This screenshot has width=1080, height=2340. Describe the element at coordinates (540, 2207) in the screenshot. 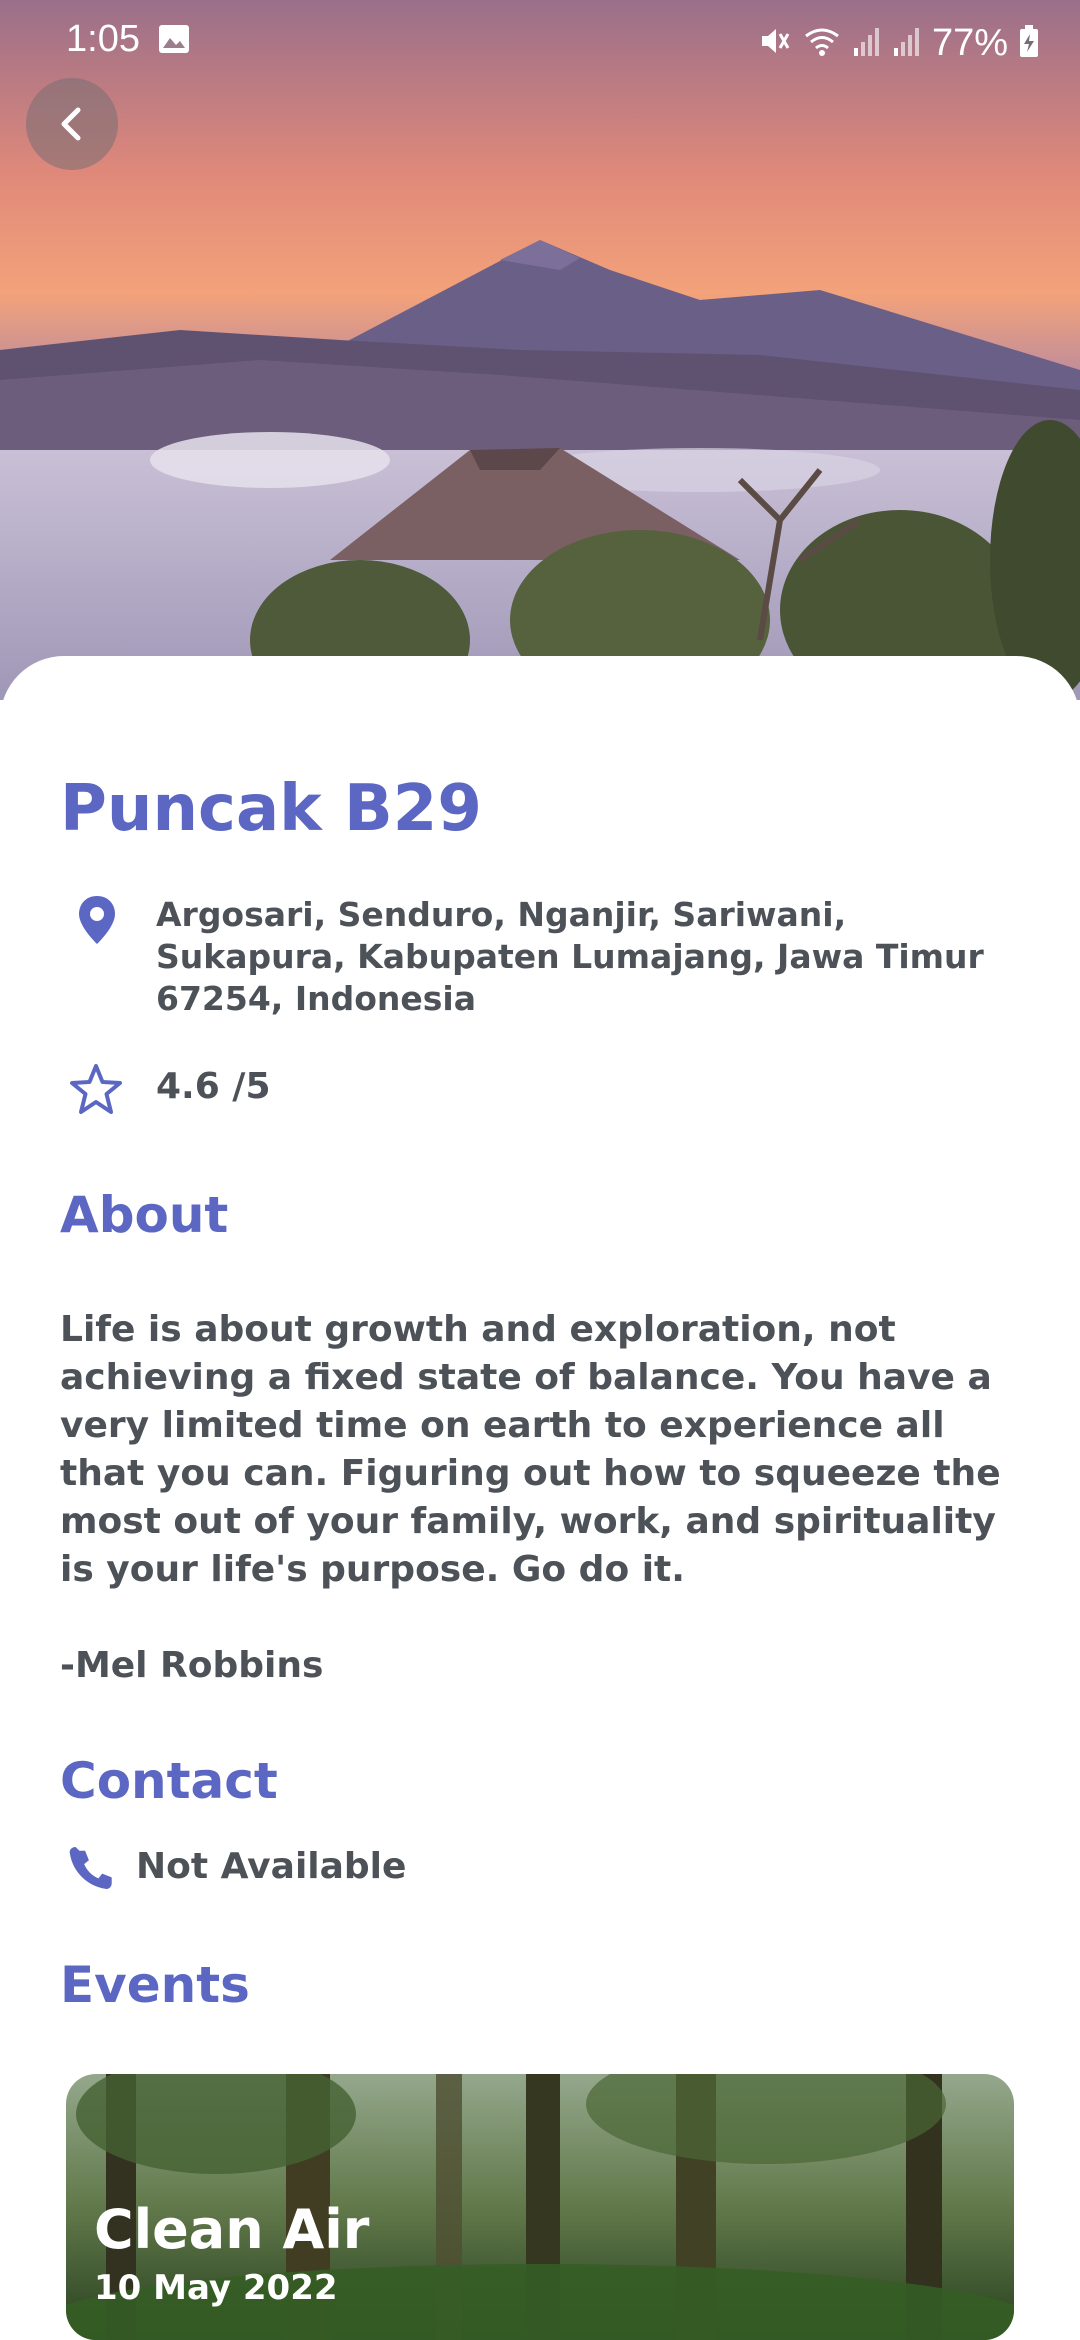

I see `event-card: Clean Air 10 May 2022` at that location.